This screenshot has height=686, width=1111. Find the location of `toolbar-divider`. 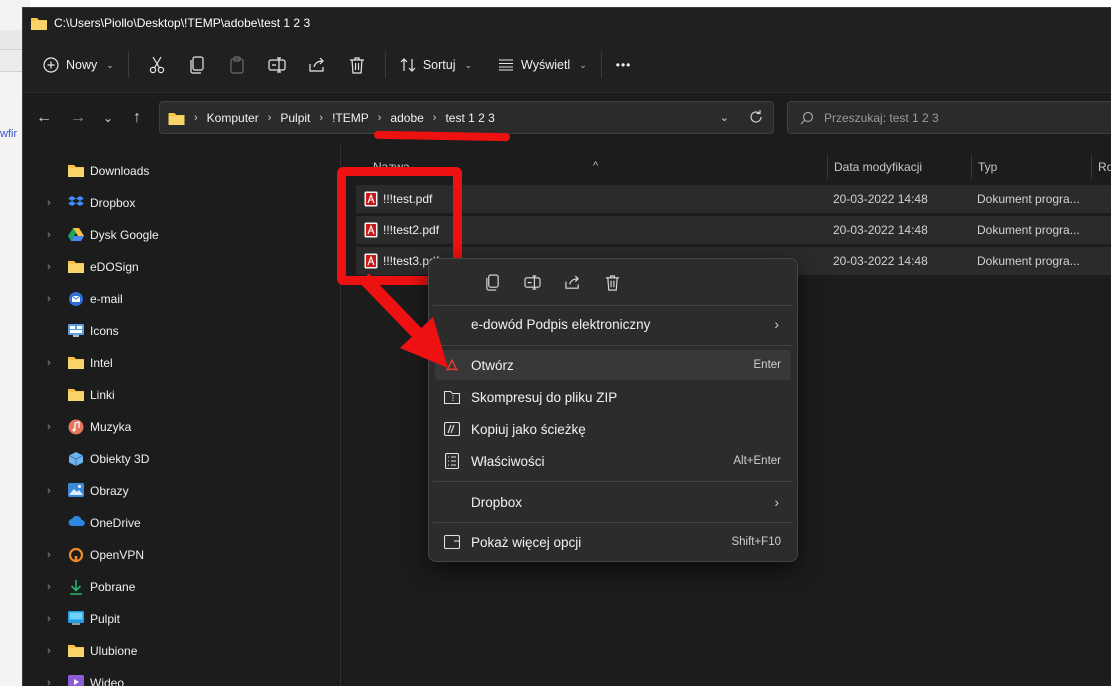

toolbar-divider is located at coordinates (385, 65).